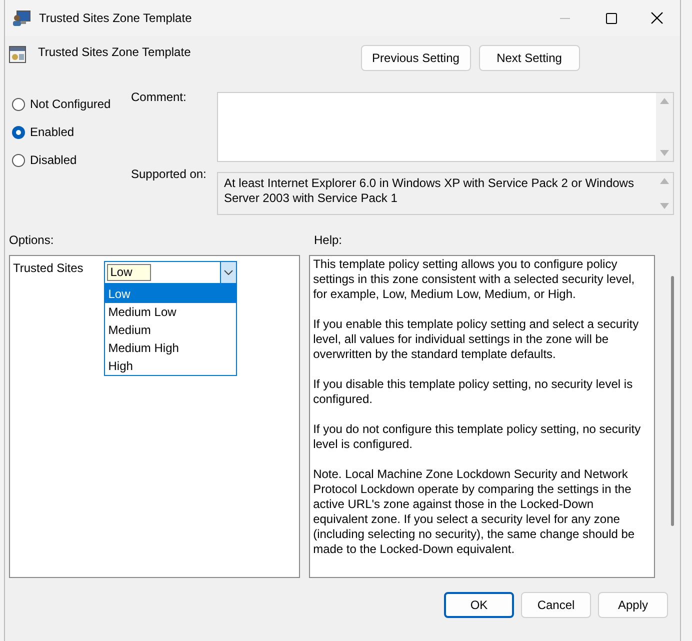  Describe the element at coordinates (429, 191) in the screenshot. I see `supported-on-text: At least Internet Explorer 6.0 in Windows XP with Service Pack 2 or Windows Server 2003 with Service Pack 1` at that location.